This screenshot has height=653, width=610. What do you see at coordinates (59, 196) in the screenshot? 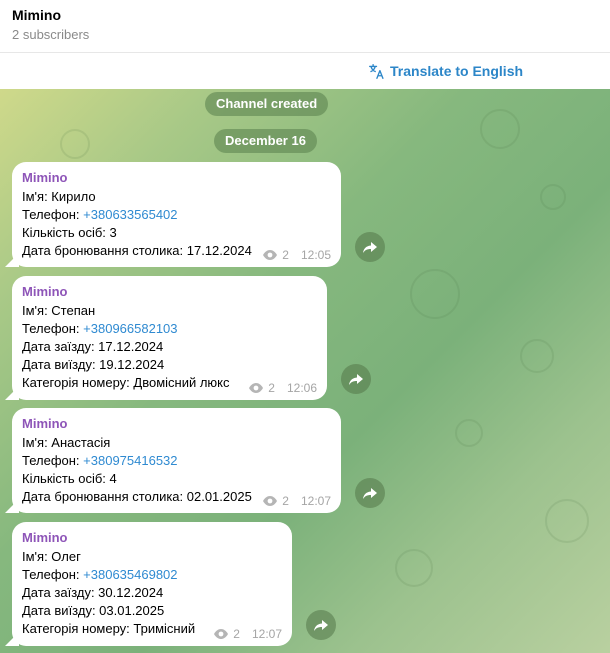
I see `message-line: Ім'я: Кирило` at bounding box center [59, 196].